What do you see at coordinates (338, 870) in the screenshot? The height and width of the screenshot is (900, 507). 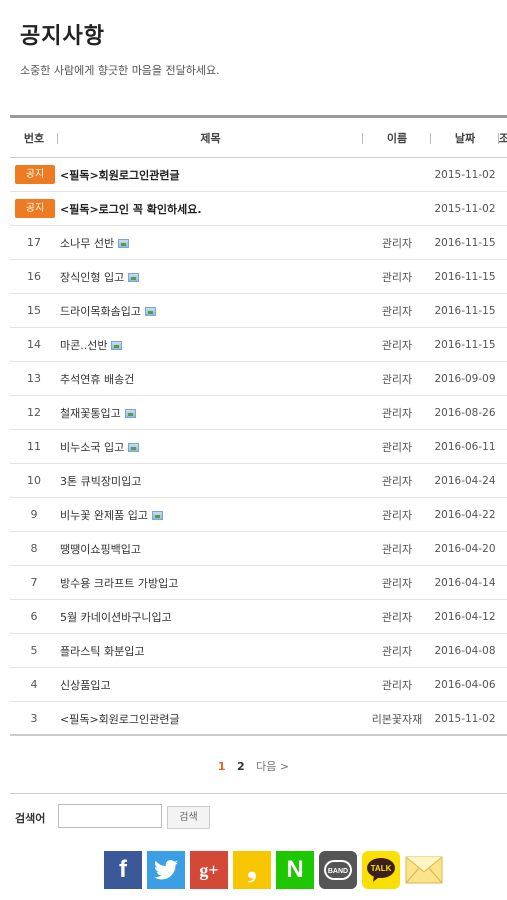 I see `band-share-button: BAND` at bounding box center [338, 870].